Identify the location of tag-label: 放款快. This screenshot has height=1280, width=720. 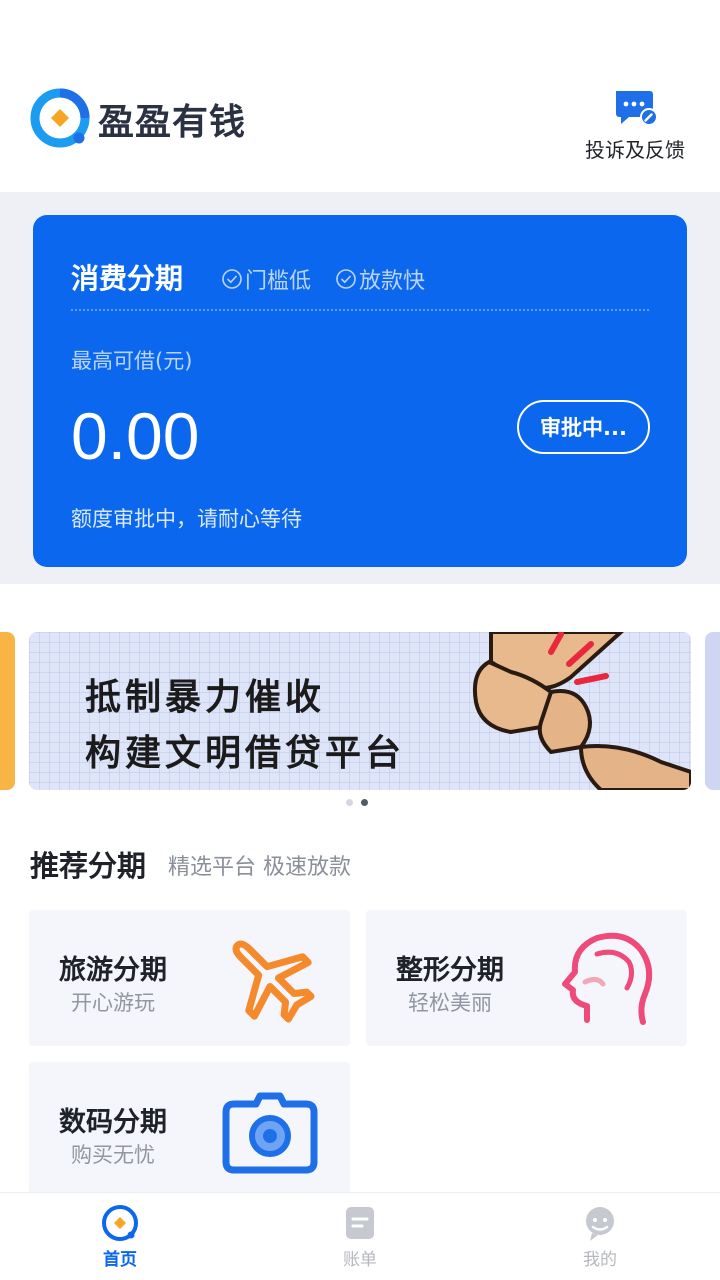
(392, 281).